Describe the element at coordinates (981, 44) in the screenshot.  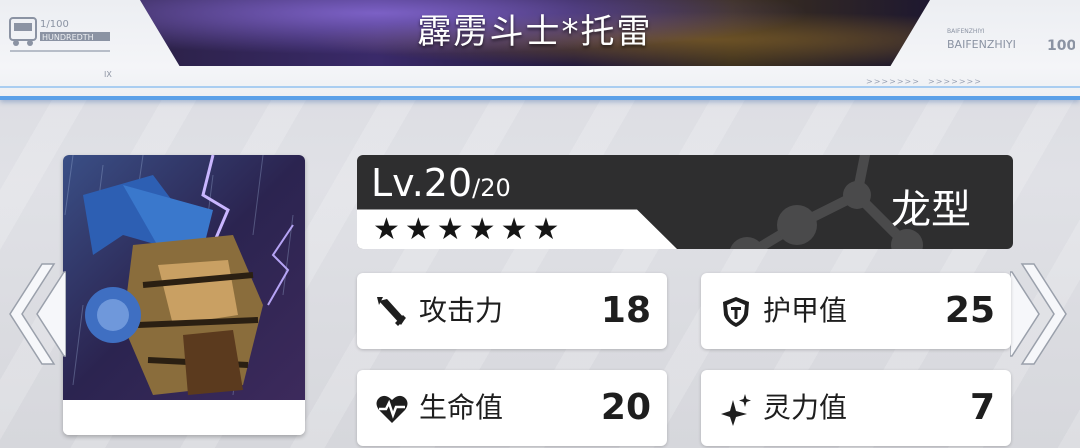
I see `logo-right-word: BAIFENZHIYI` at that location.